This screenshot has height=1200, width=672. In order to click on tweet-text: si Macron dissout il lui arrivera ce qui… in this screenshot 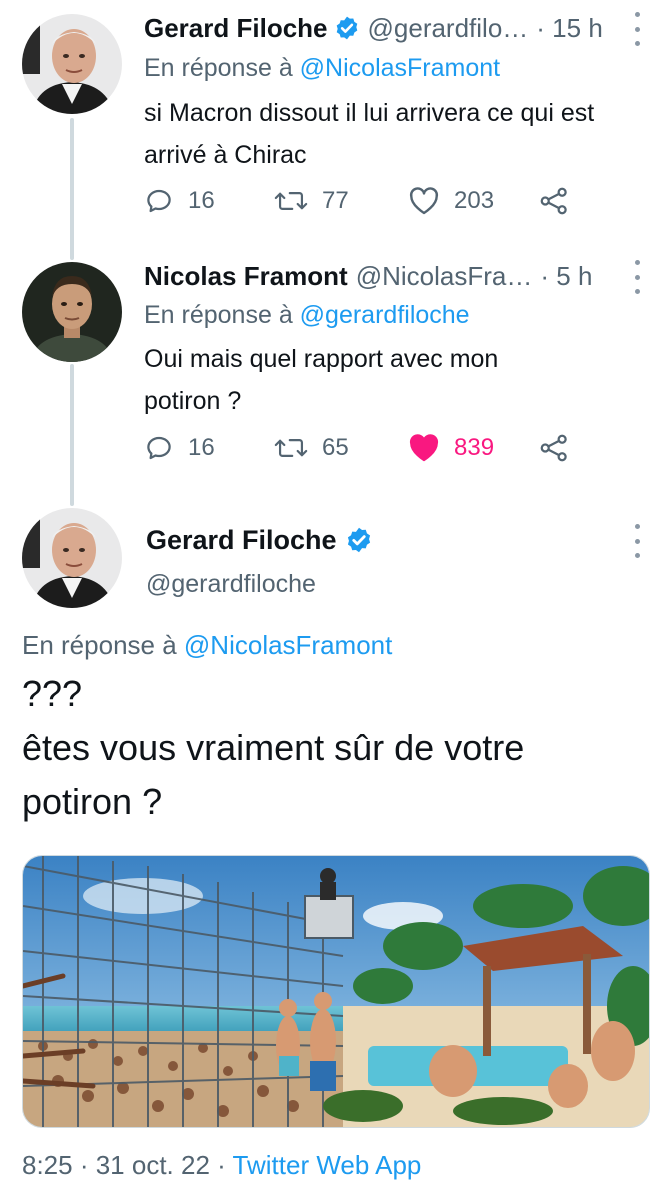, I will do `click(398, 134)`.